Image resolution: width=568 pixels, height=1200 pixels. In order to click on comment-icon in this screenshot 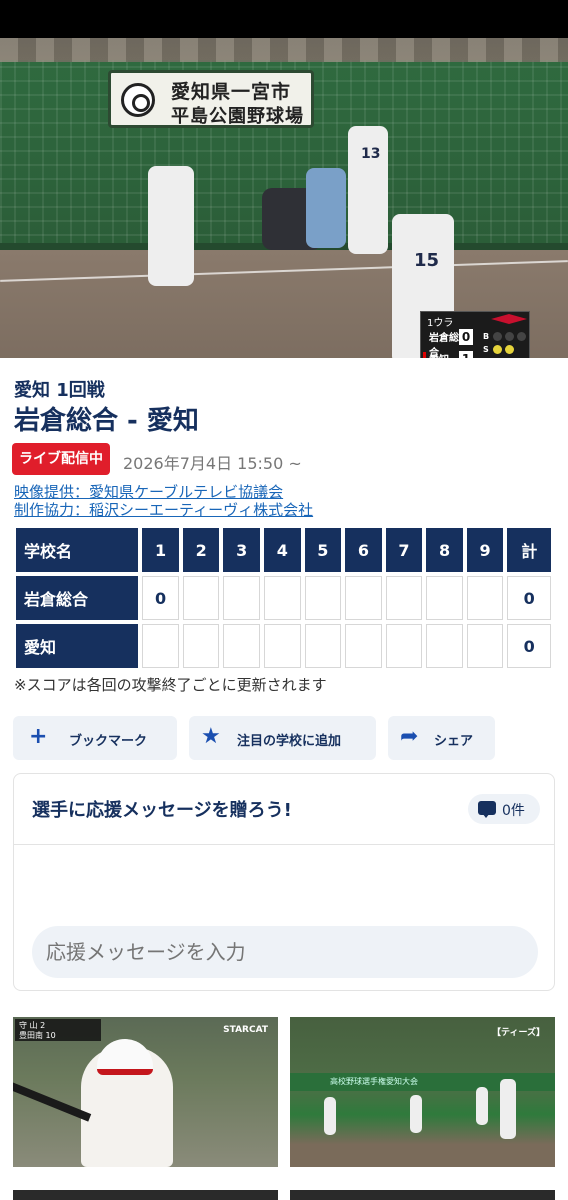, I will do `click(487, 809)`.